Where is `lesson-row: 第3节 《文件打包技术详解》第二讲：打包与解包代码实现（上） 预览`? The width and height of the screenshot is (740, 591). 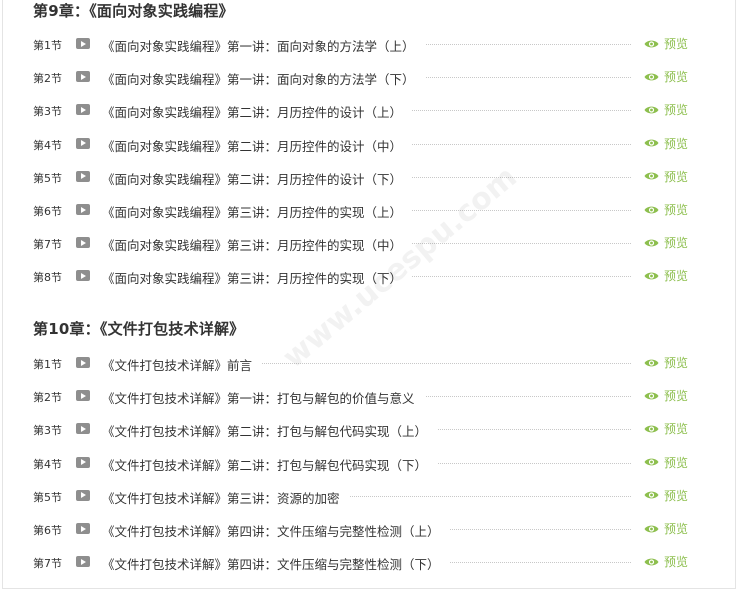 lesson-row: 第3节 《文件打包技术详解》第二讲：打包与解包代码实现（上） 预览 is located at coordinates (371, 429).